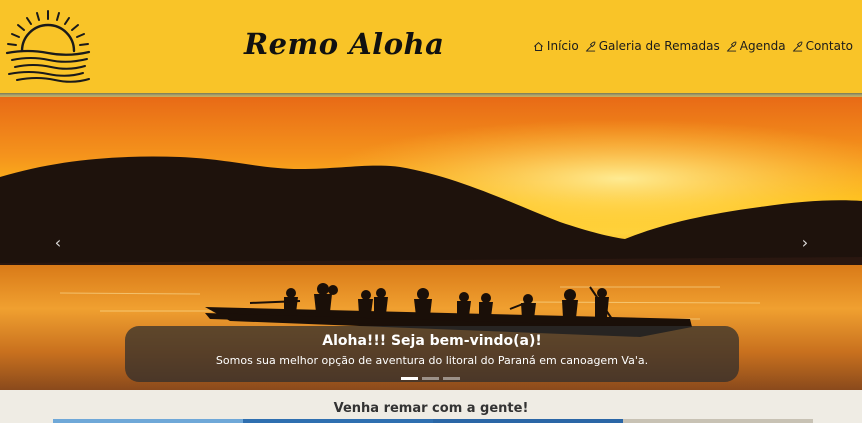  I want to click on nav-item-label: Início, so click(562, 46).